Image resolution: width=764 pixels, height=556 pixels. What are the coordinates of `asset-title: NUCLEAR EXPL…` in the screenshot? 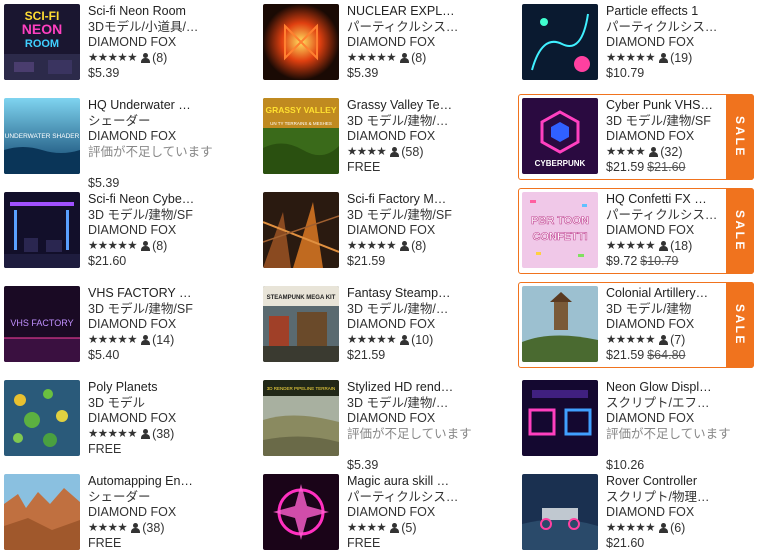 It's located at (425, 12).